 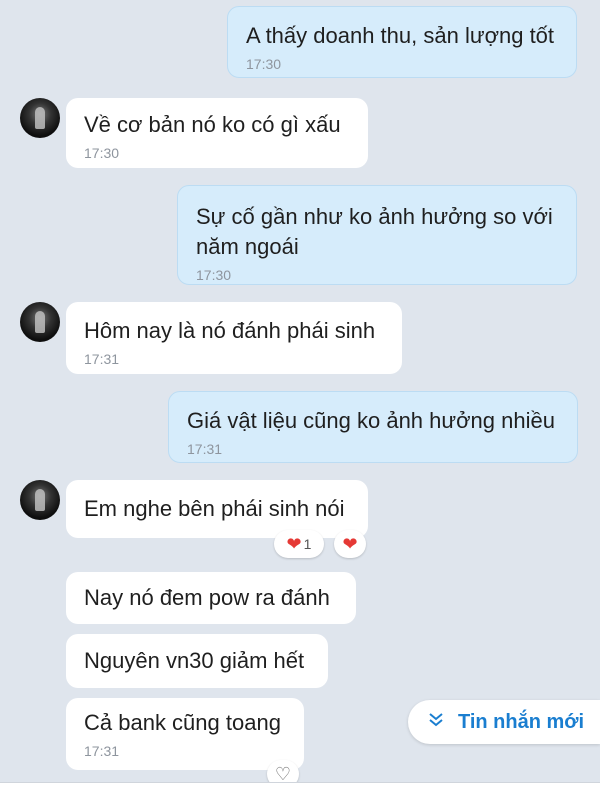 I want to click on heart-outline-icon: ♡, so click(x=283, y=774).